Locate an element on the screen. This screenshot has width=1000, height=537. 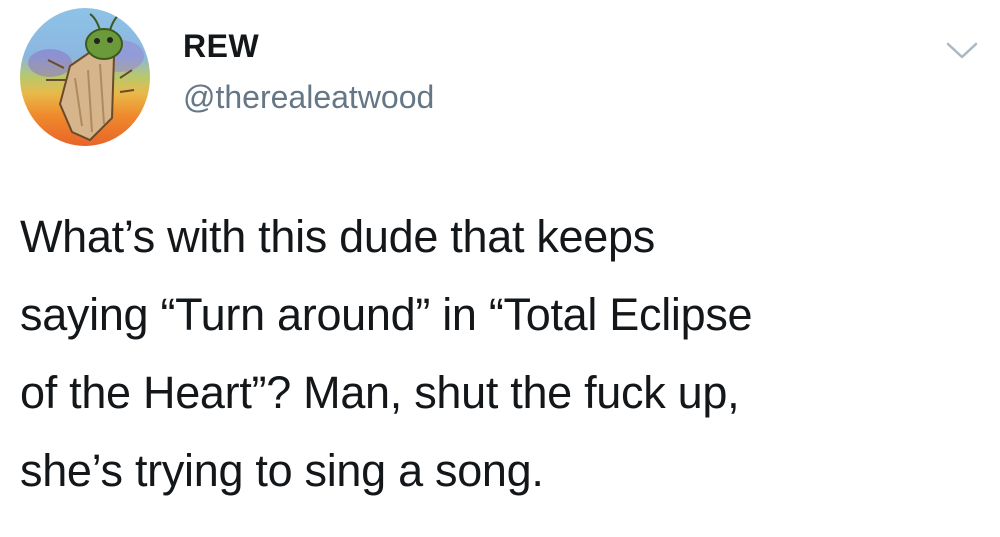
cartoon-cicada-avatar-icon is located at coordinates (85, 77).